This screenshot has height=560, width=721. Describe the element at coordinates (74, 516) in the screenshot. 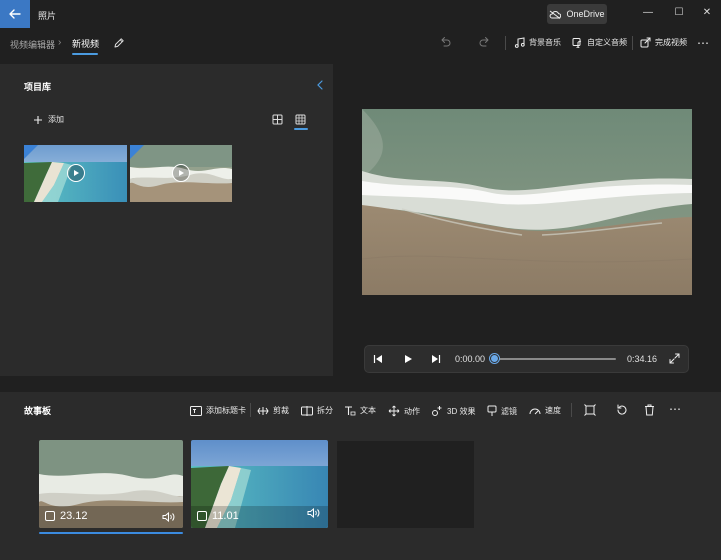

I see `clip-duration-label: 23.12` at that location.